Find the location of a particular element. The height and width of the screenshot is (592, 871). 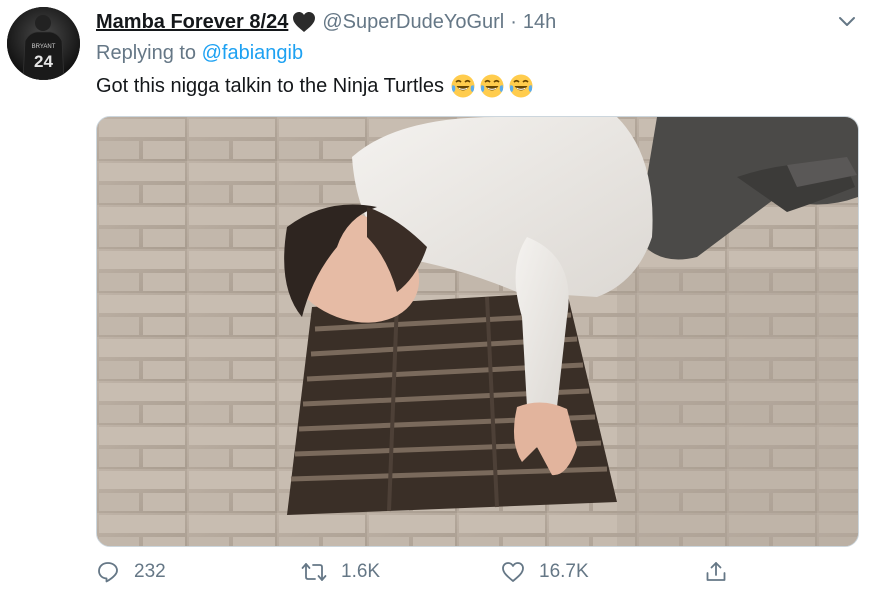

reply-mention-link: @fabiangib is located at coordinates (252, 53).